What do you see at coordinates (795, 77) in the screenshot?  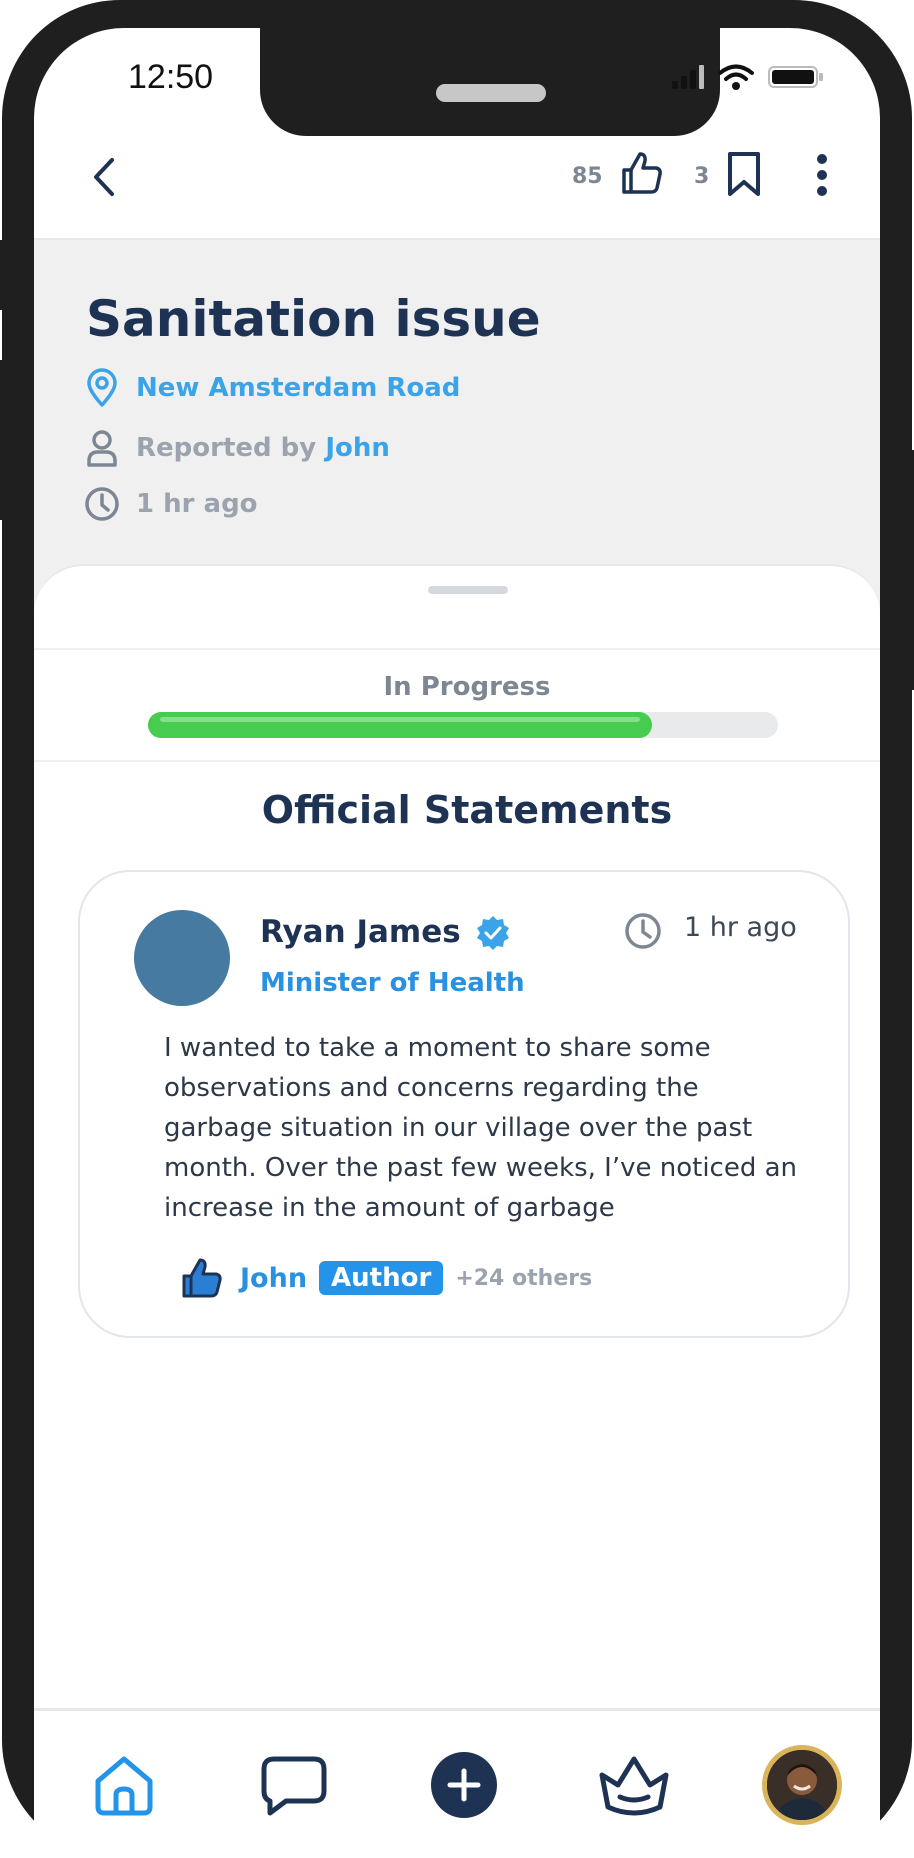 I see `battery-icon` at bounding box center [795, 77].